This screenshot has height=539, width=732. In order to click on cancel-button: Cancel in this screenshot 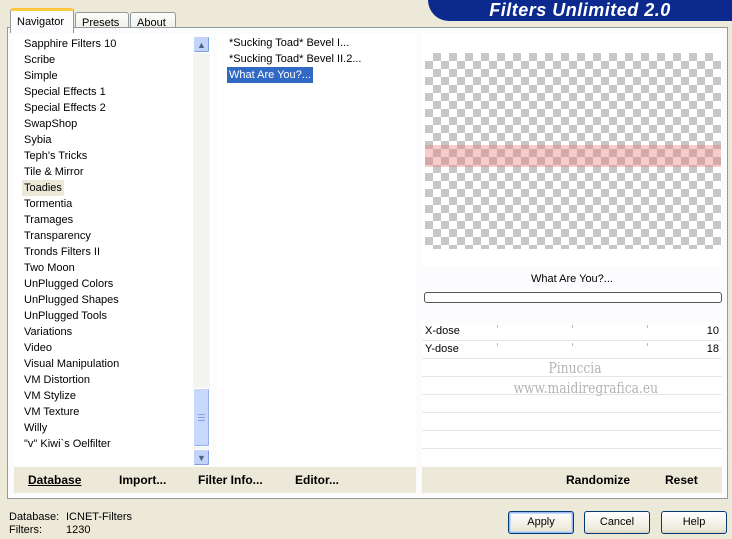, I will do `click(617, 522)`.